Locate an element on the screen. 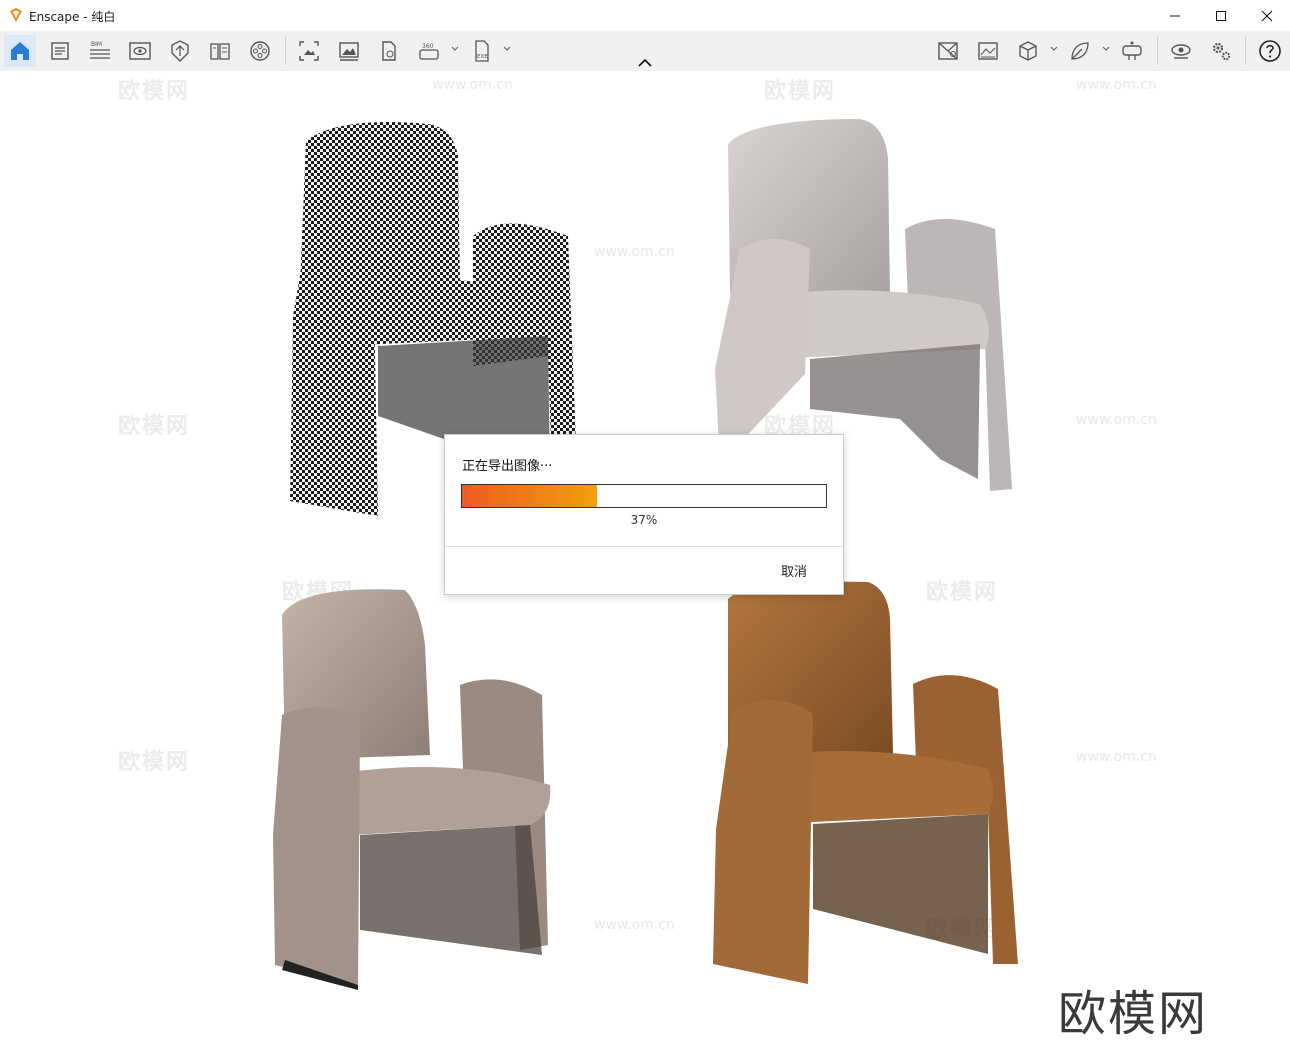  exe-export-button: EXE is located at coordinates (482, 51).